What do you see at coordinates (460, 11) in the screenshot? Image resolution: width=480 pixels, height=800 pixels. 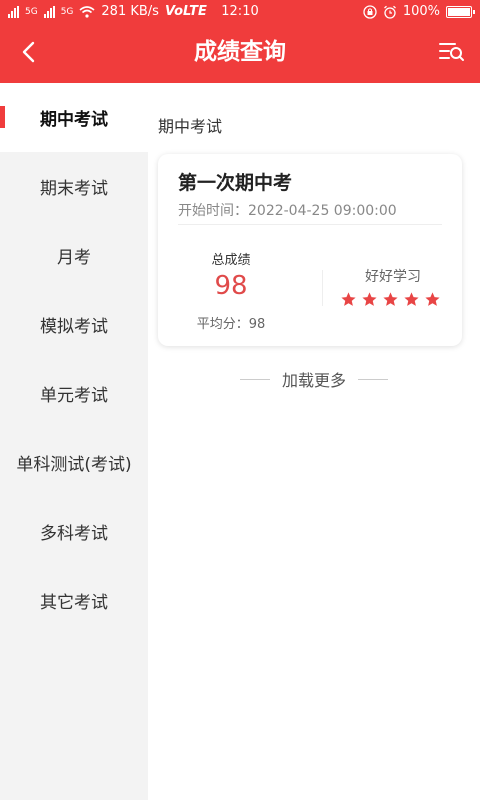 I see `battery-icon` at bounding box center [460, 11].